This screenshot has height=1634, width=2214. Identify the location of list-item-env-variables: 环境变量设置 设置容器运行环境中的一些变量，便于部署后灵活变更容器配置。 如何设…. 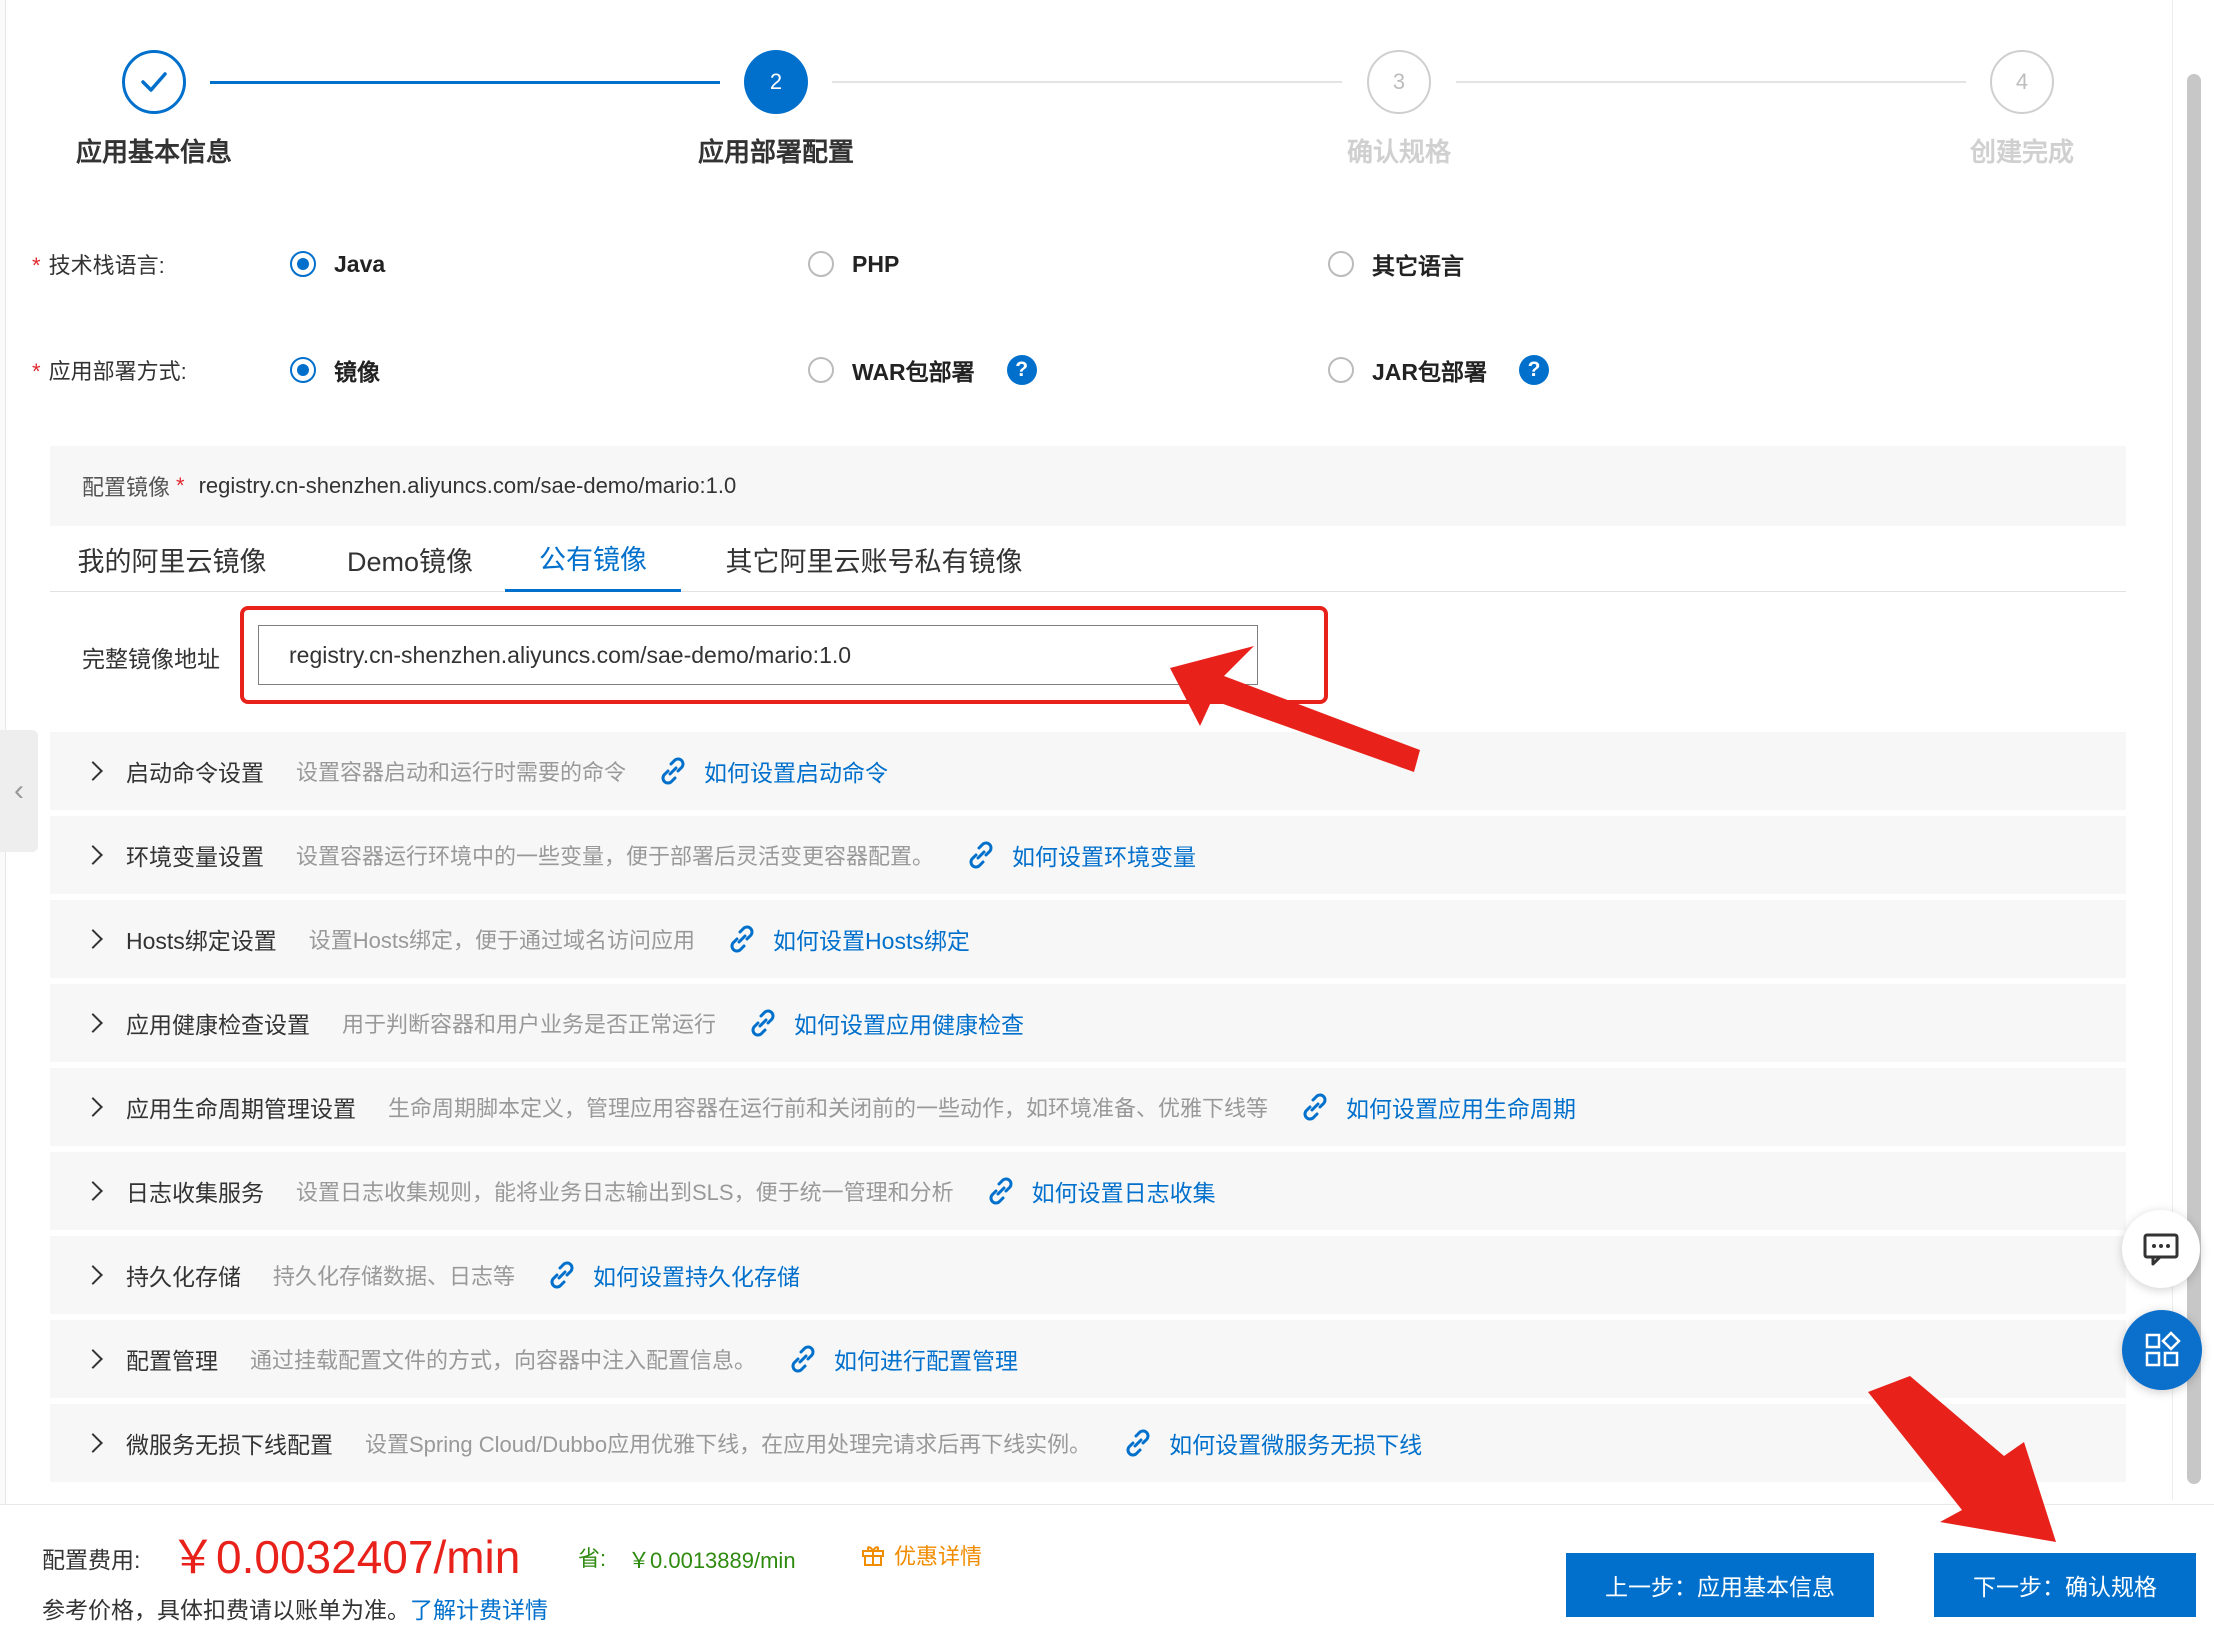
(1088, 855).